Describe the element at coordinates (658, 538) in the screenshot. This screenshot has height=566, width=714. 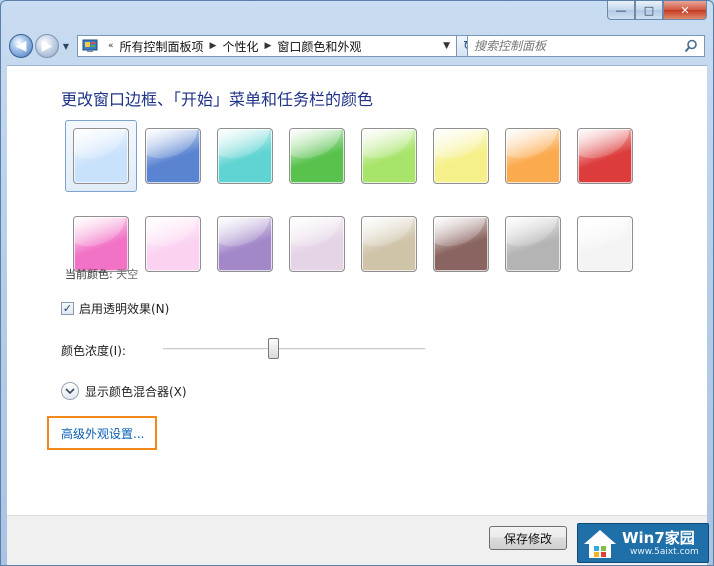
I see `watermark-title: Win7家园` at that location.